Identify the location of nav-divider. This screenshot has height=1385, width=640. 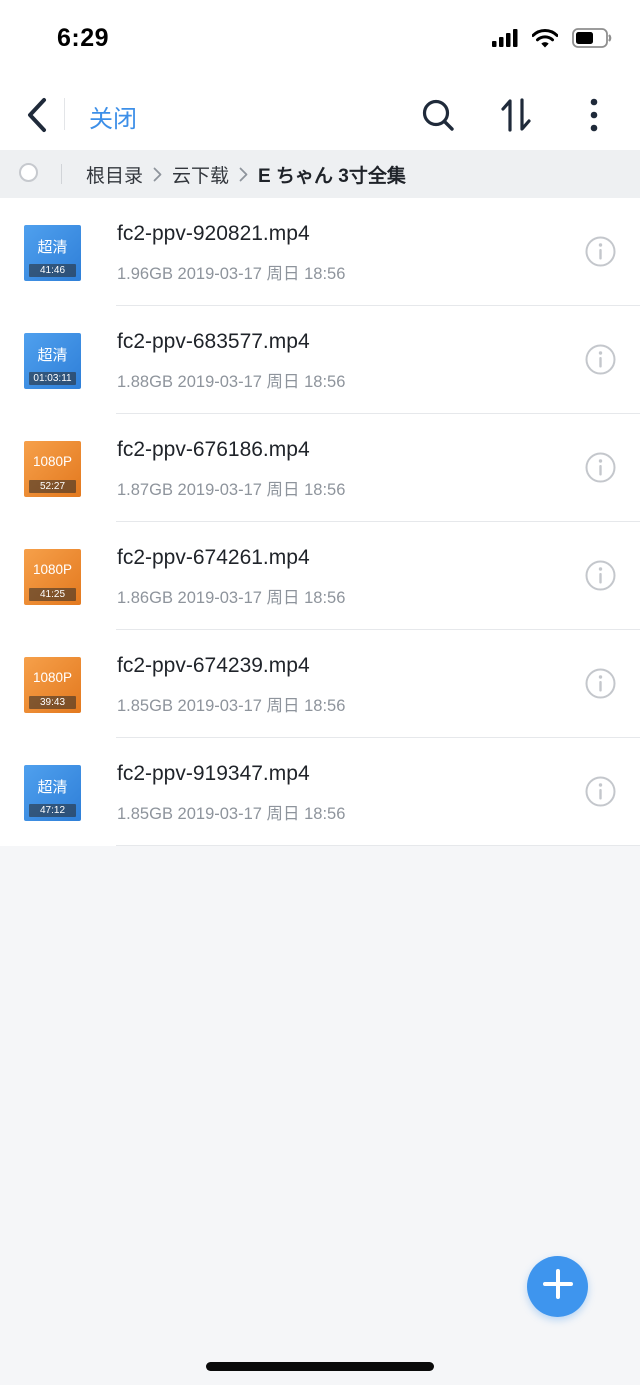
(64, 114).